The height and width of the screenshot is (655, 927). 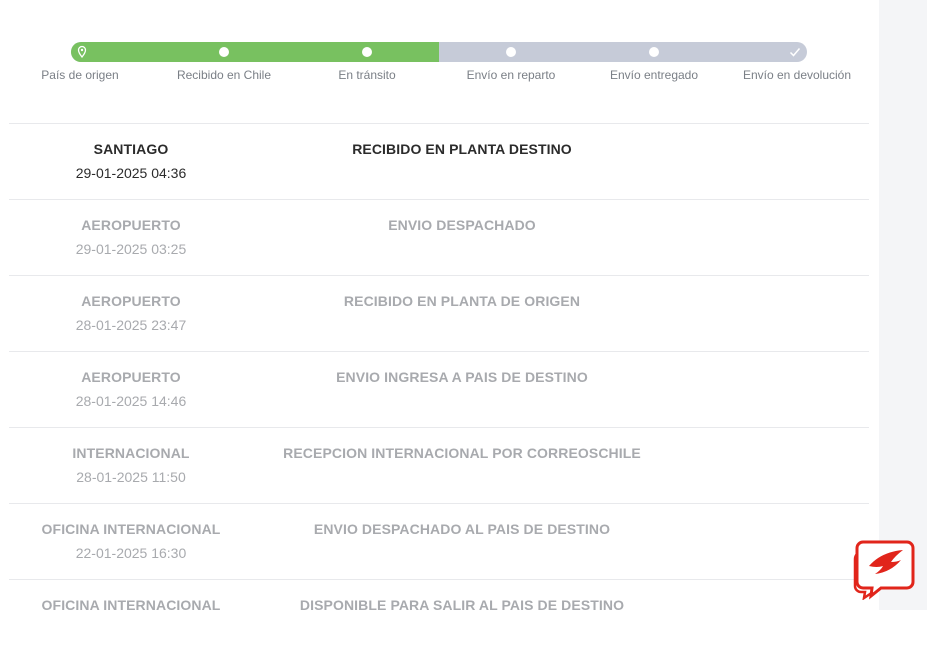 What do you see at coordinates (654, 75) in the screenshot?
I see `progress-step-label: Envío entregado` at bounding box center [654, 75].